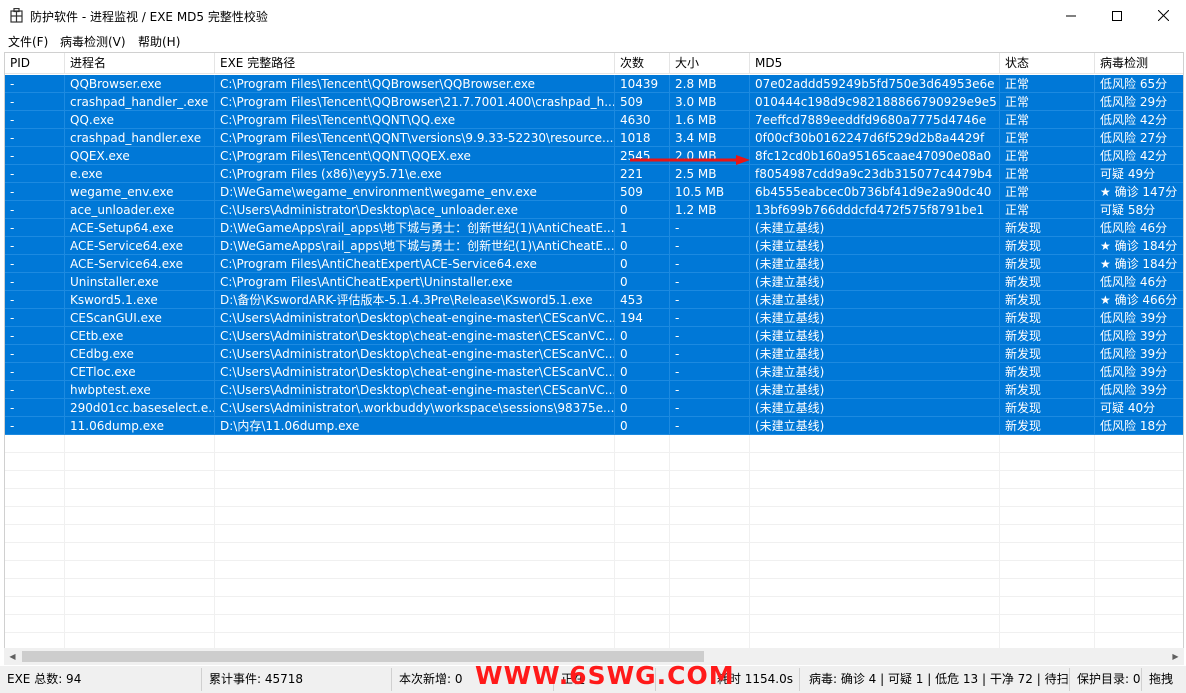 The image size is (1186, 693). I want to click on column-header-virus: 病毒检测, so click(1139, 63).